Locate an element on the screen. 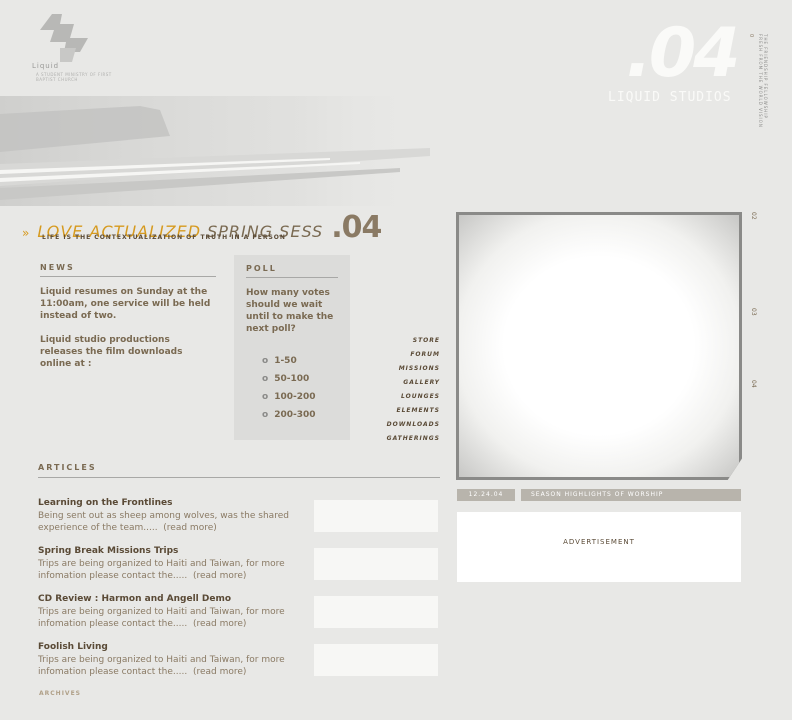 The width and height of the screenshot is (792, 720). advertisement-box: ADVERTISEMENT is located at coordinates (599, 547).